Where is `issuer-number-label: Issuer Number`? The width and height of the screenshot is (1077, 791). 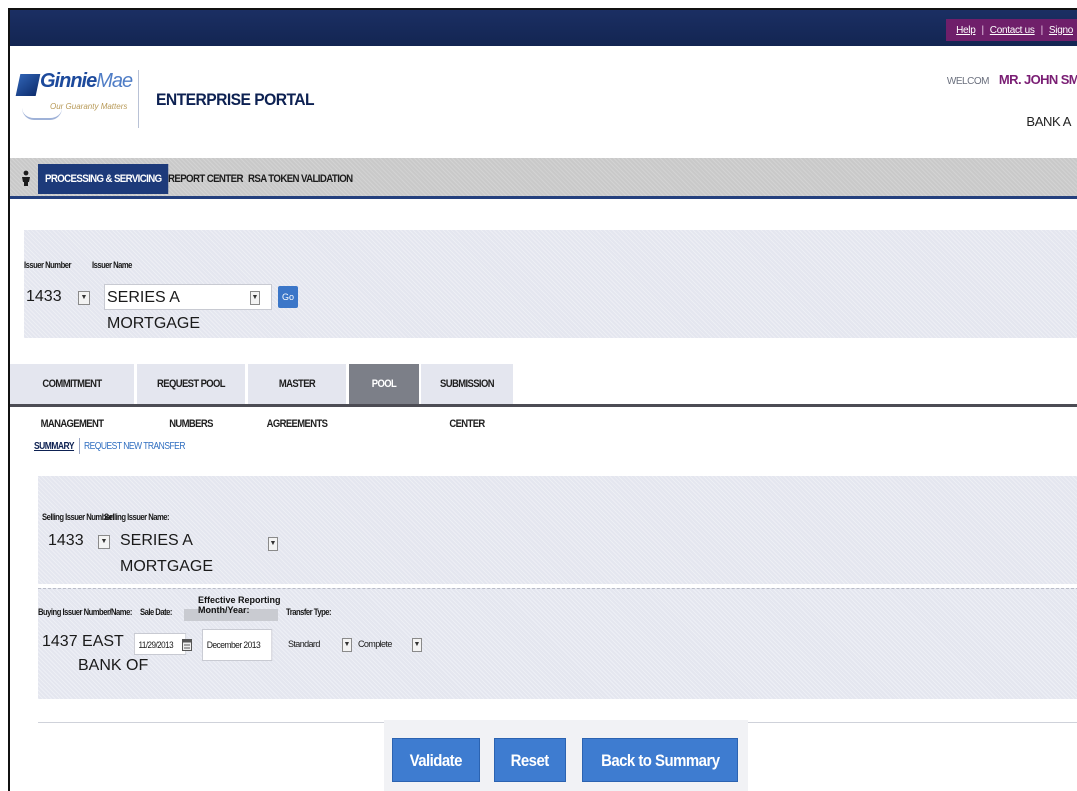 issuer-number-label: Issuer Number is located at coordinates (47, 265).